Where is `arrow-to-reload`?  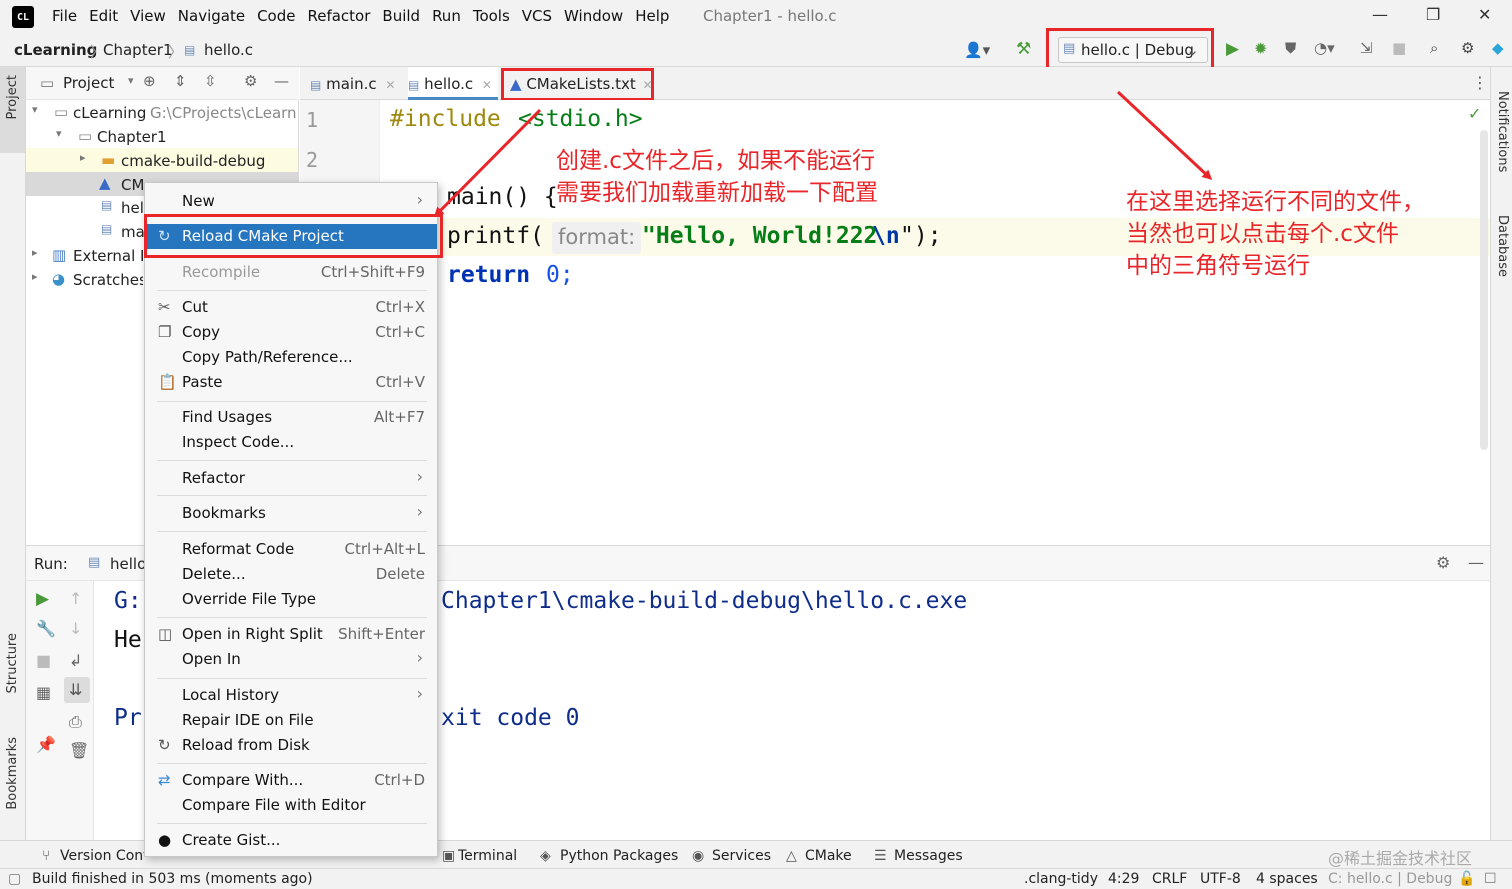
arrow-to-reload is located at coordinates (487, 163).